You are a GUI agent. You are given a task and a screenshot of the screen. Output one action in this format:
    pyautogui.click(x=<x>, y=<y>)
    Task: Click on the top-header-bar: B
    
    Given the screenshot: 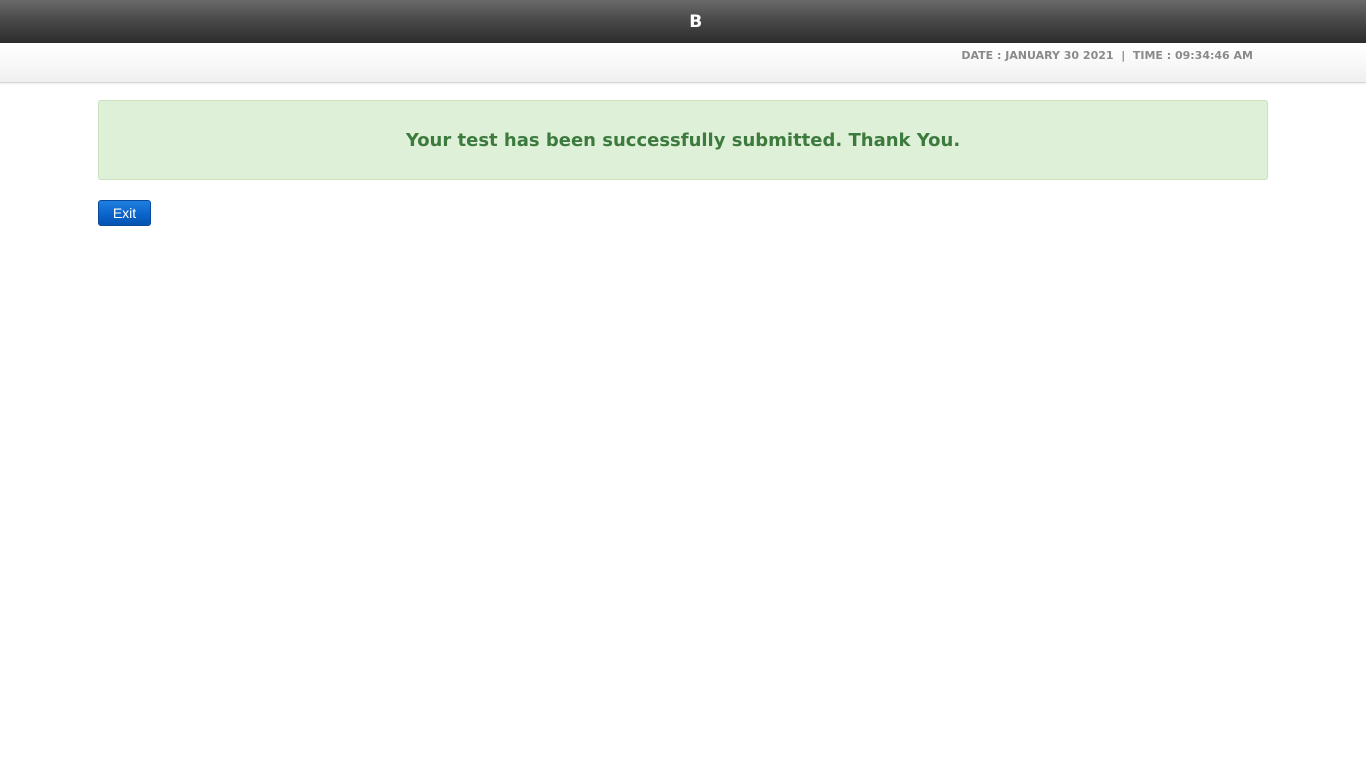 What is the action you would take?
    pyautogui.click(x=683, y=21)
    